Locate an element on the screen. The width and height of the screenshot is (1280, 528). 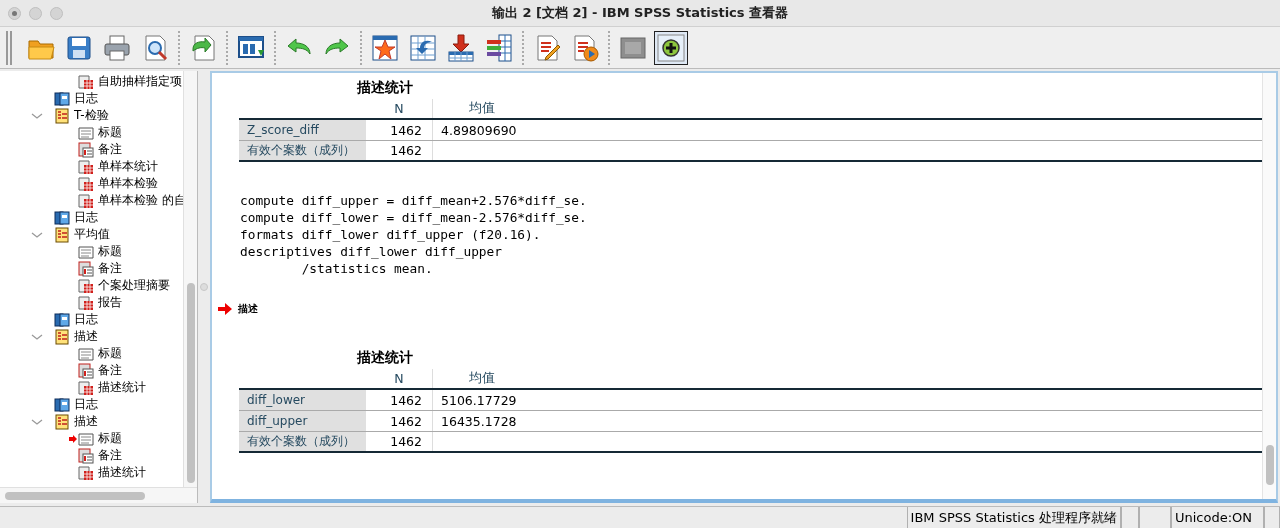
table-cell-text: 4.89809690 is located at coordinates (479, 130).